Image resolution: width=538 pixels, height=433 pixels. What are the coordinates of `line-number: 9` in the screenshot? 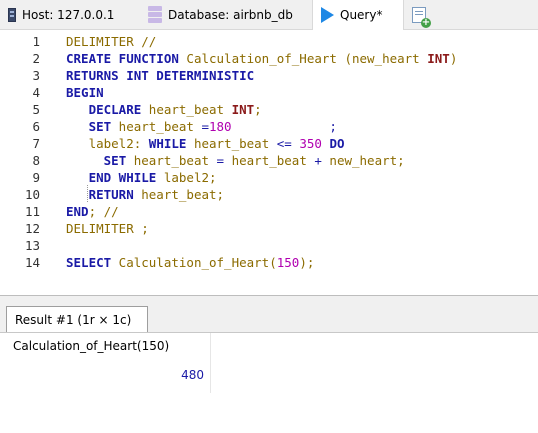 It's located at (36, 177).